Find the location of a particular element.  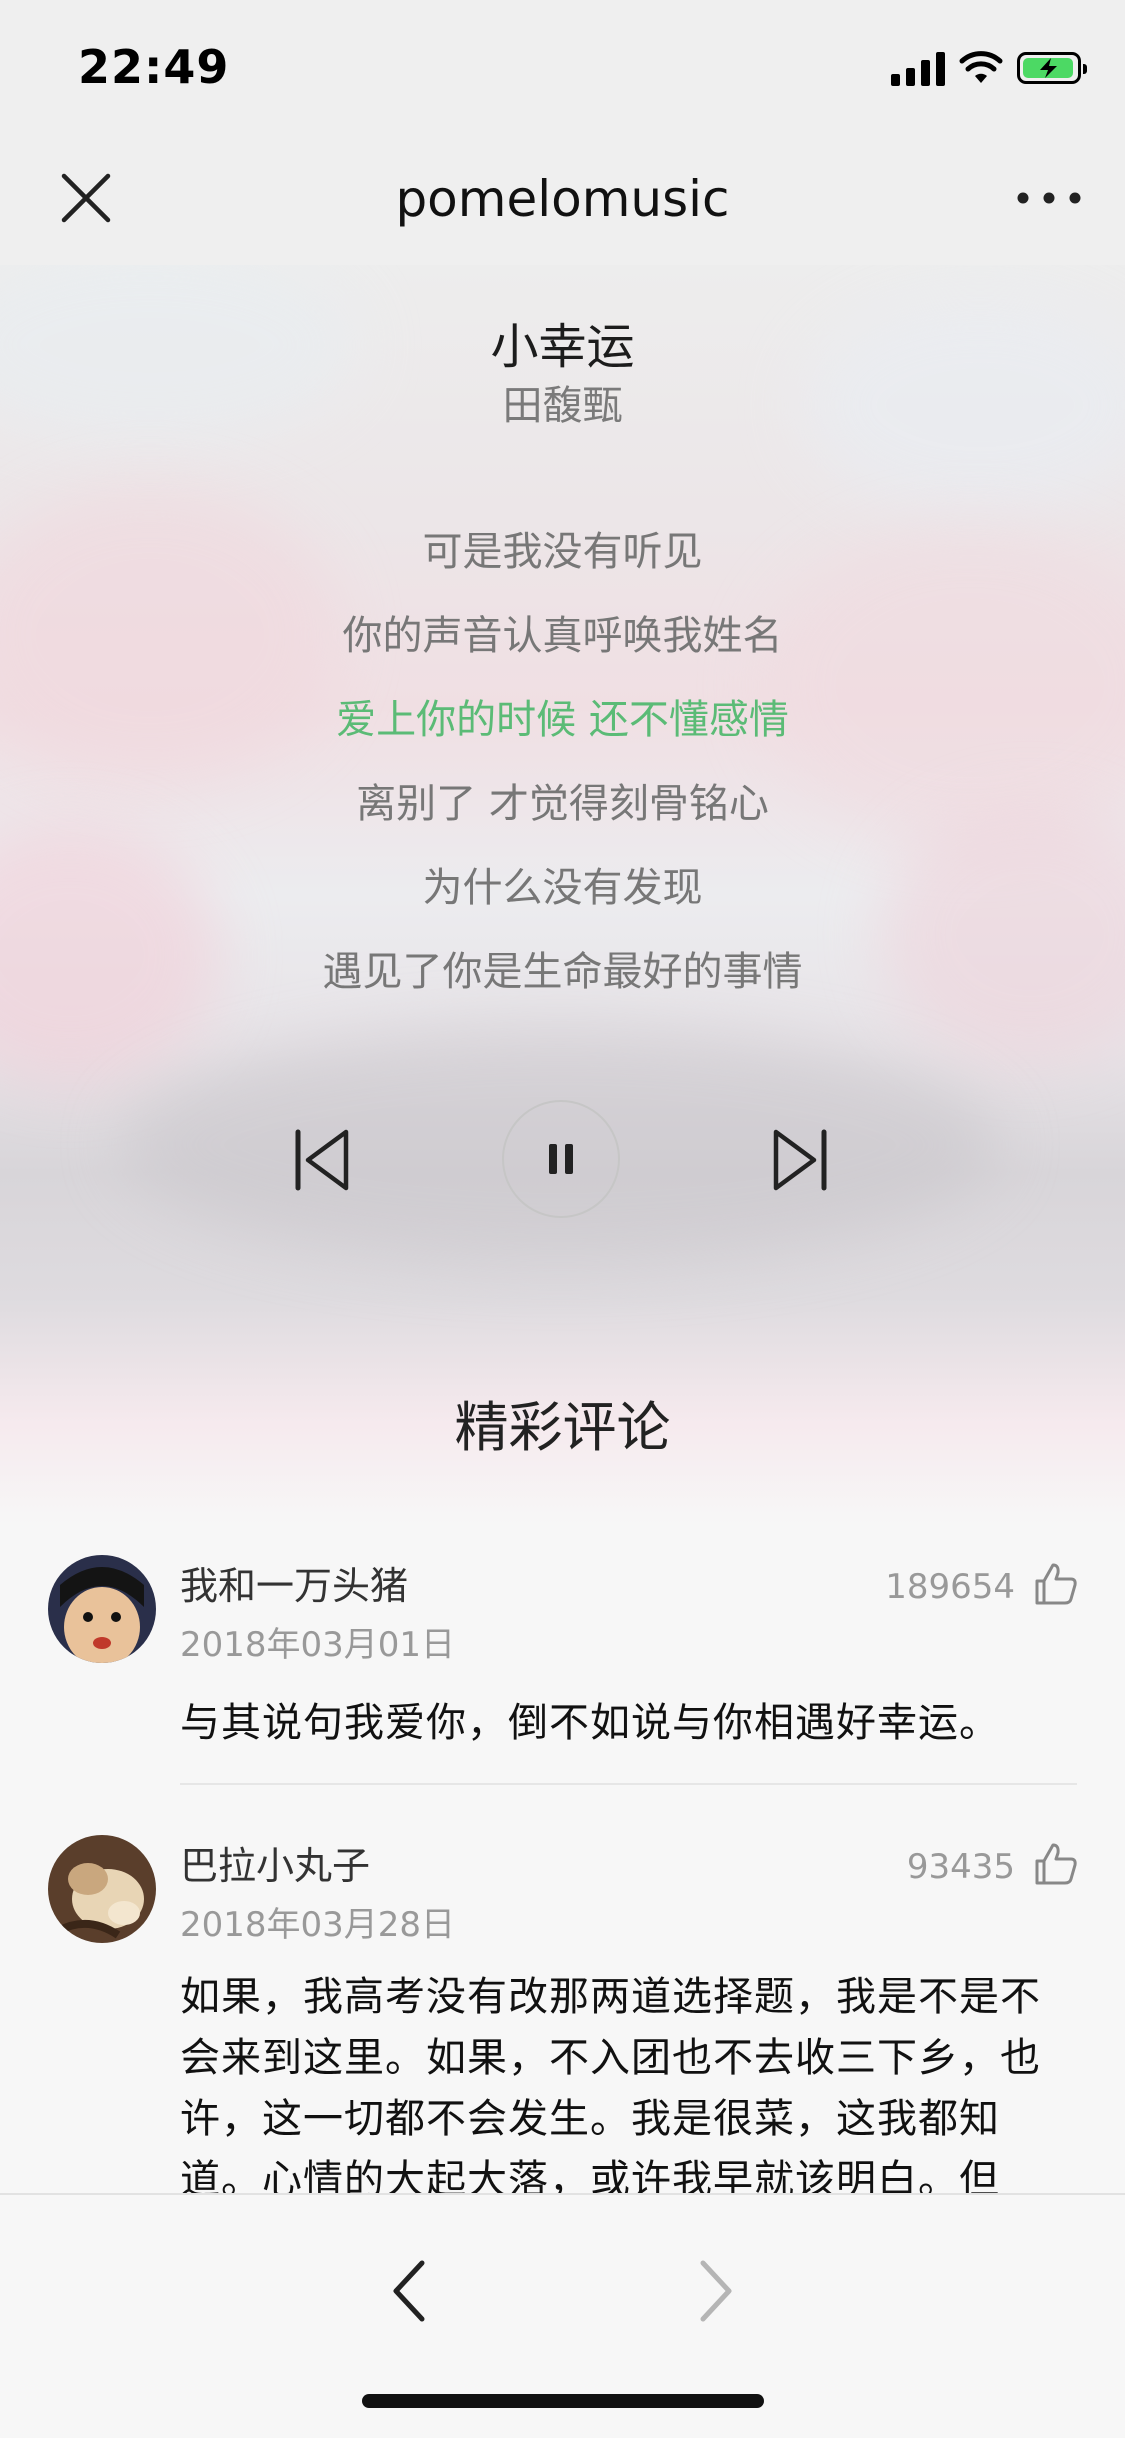

divider is located at coordinates (628, 1784).